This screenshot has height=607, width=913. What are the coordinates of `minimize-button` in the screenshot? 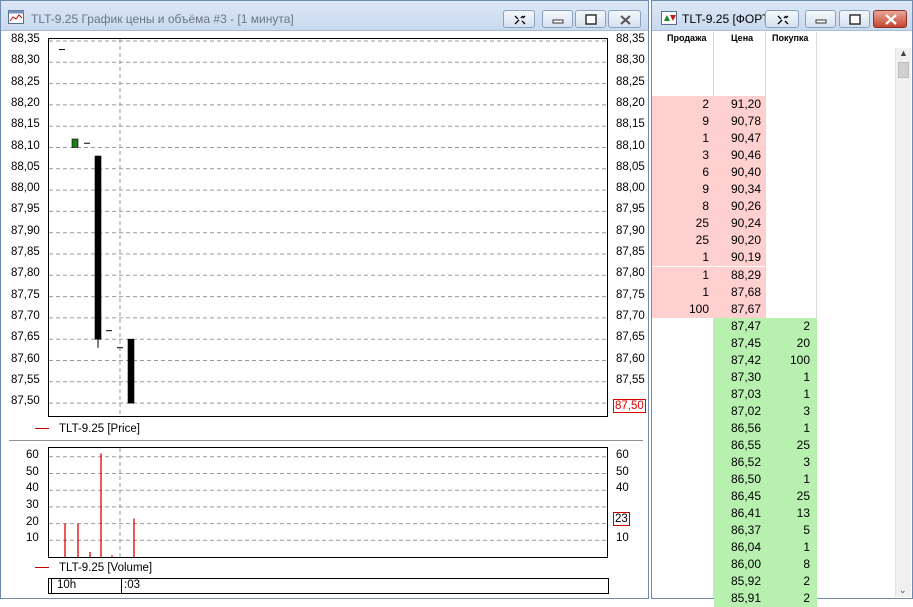 It's located at (557, 19).